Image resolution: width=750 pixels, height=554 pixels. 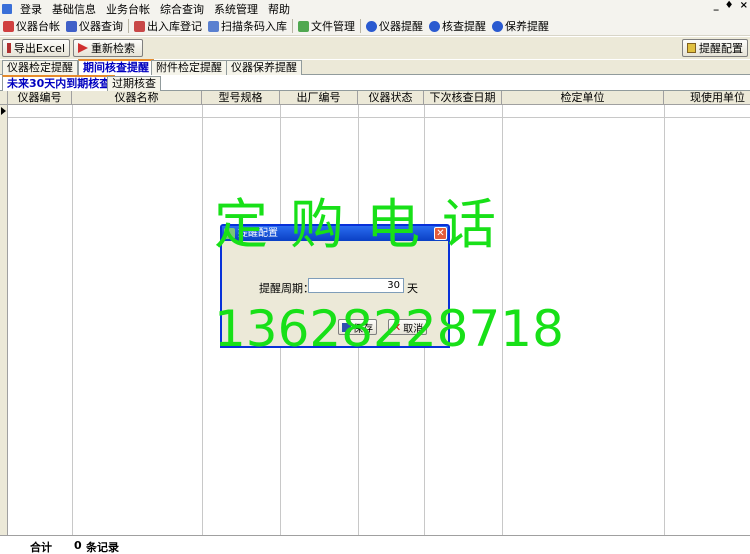 I want to click on records-label: 条记录, so click(x=102, y=547).